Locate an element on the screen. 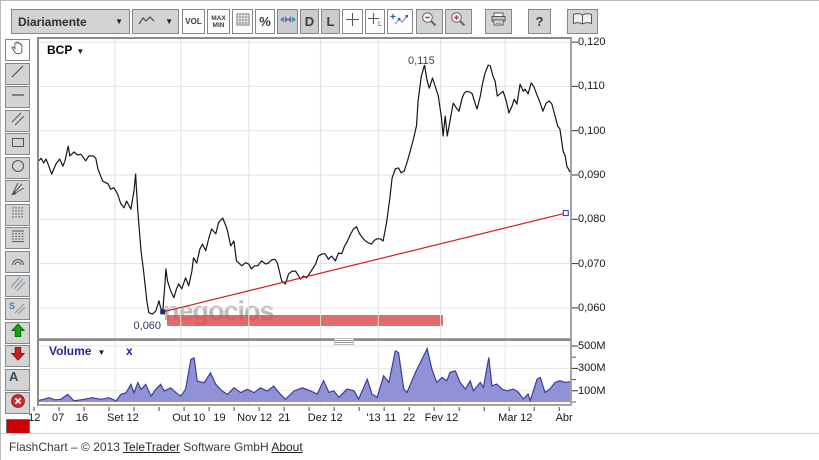 The height and width of the screenshot is (460, 819). crosshair-l-icon: L is located at coordinates (375, 22).